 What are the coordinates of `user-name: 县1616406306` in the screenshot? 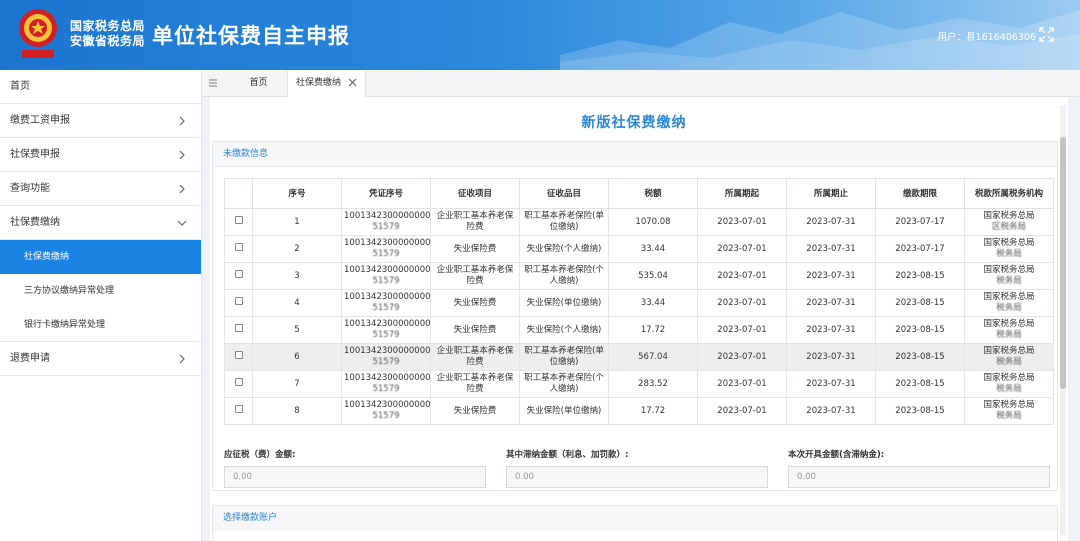 It's located at (1001, 37).